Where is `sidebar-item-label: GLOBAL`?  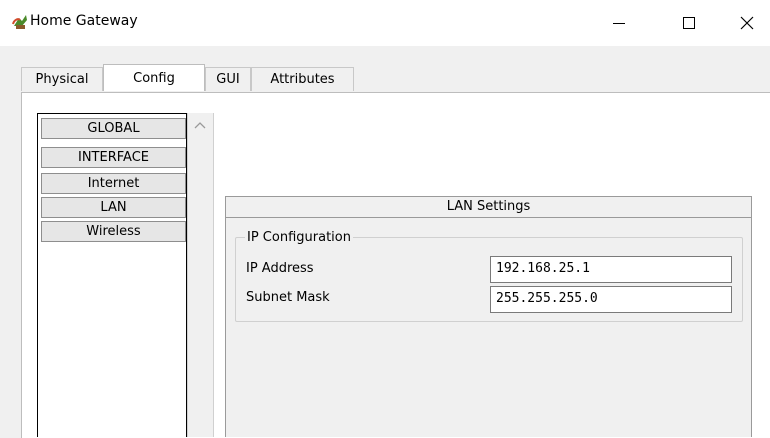
sidebar-item-label: GLOBAL is located at coordinates (113, 128).